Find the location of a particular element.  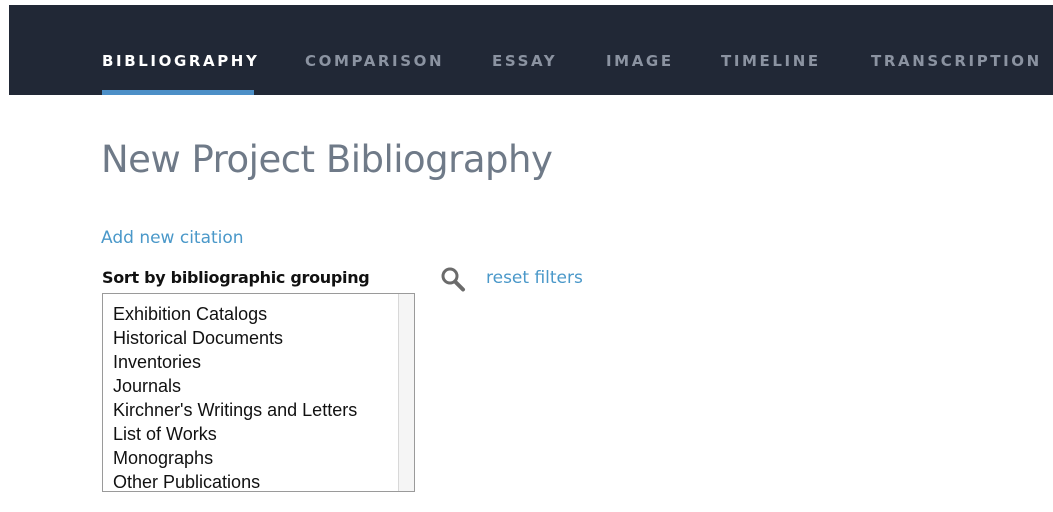

listbox-scrollbar is located at coordinates (406, 392).